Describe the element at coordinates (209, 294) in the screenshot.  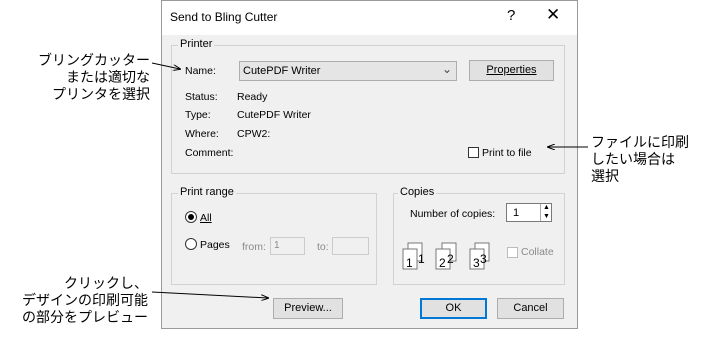
I see `arrow-to-preview` at that location.